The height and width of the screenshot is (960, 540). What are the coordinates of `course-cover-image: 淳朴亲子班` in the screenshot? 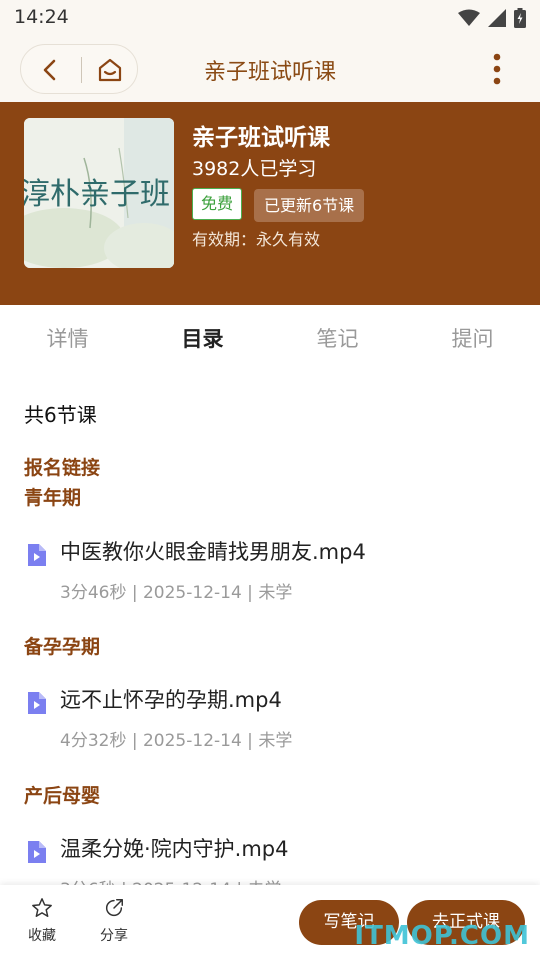 It's located at (99, 193).